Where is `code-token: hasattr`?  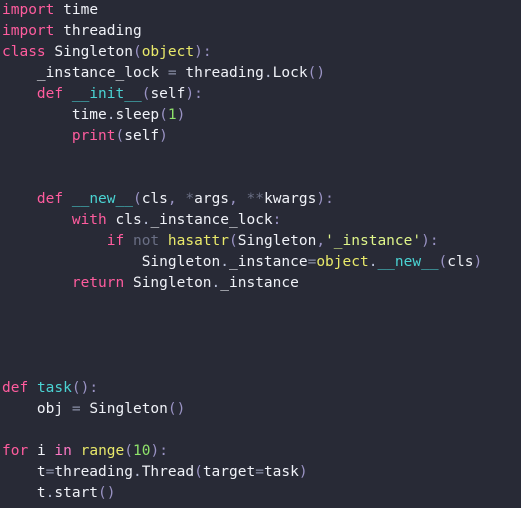 code-token: hasattr is located at coordinates (198, 241).